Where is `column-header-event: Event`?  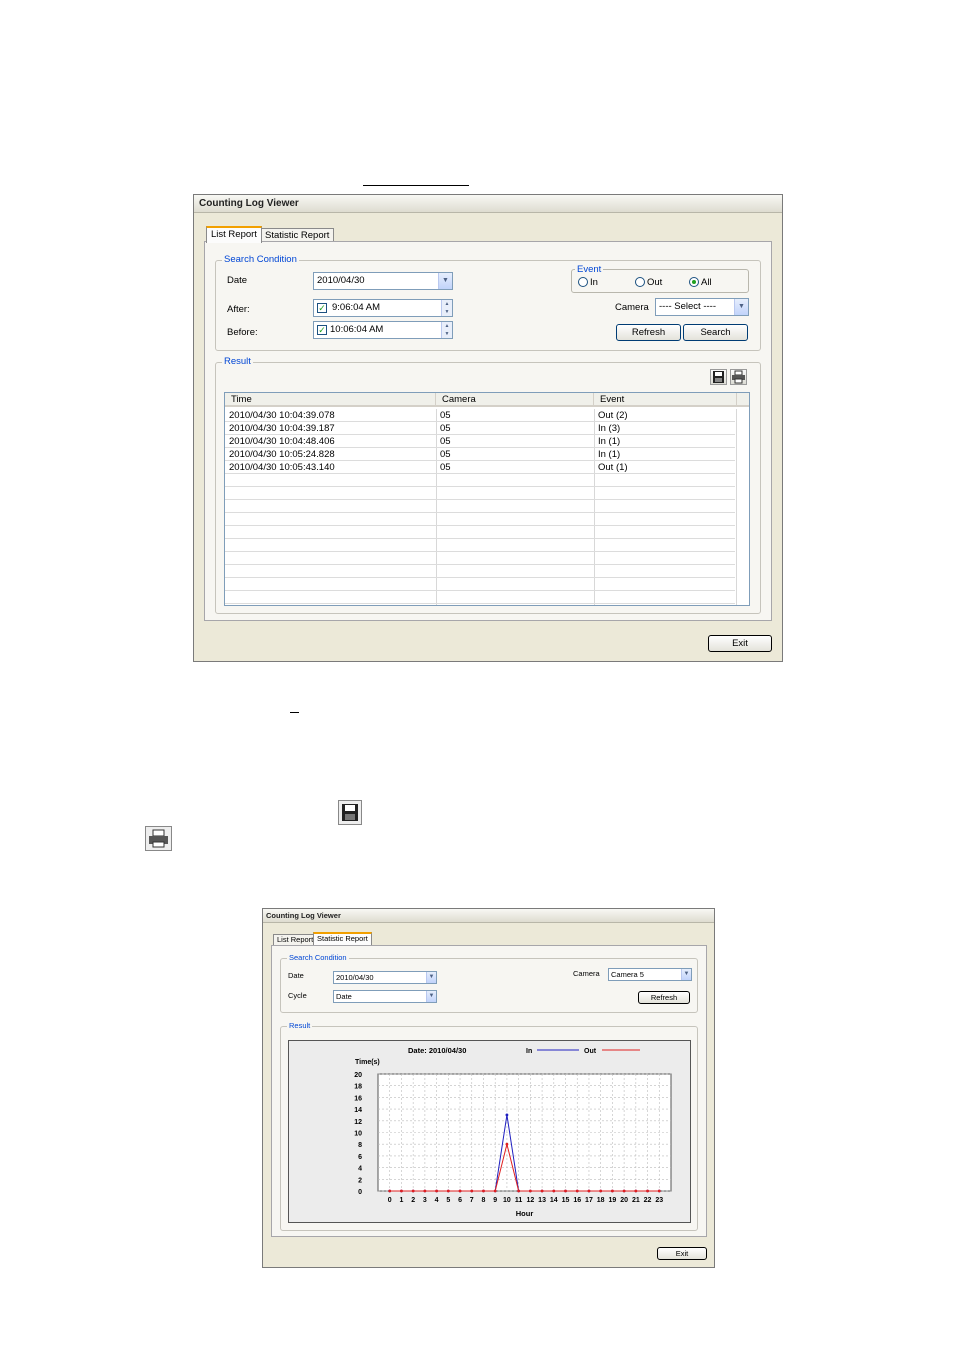 column-header-event: Event is located at coordinates (665, 400).